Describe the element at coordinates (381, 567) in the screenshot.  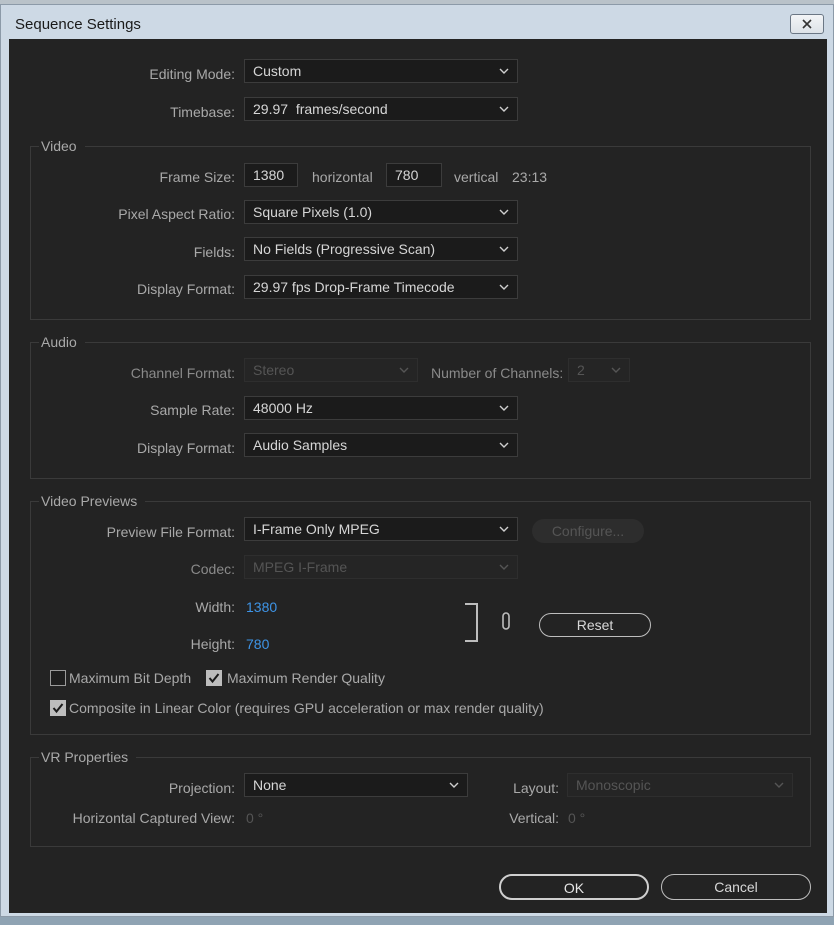
I see `codec-dropdown: MPEG I-Frame` at that location.